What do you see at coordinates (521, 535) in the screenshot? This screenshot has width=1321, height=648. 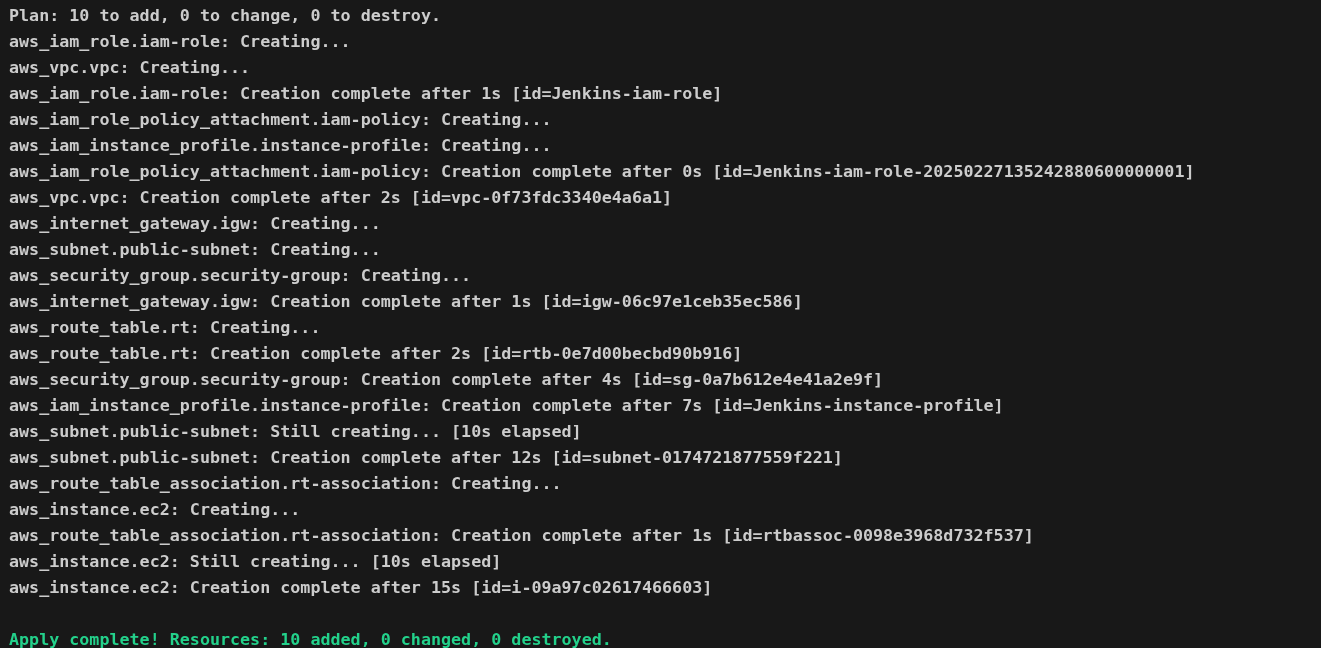 I see `terminal-output-line: aws_route_table_association.rt-association: Creation complete after 1s [id=rtbassoc-0098e3968d732f537]` at bounding box center [521, 535].